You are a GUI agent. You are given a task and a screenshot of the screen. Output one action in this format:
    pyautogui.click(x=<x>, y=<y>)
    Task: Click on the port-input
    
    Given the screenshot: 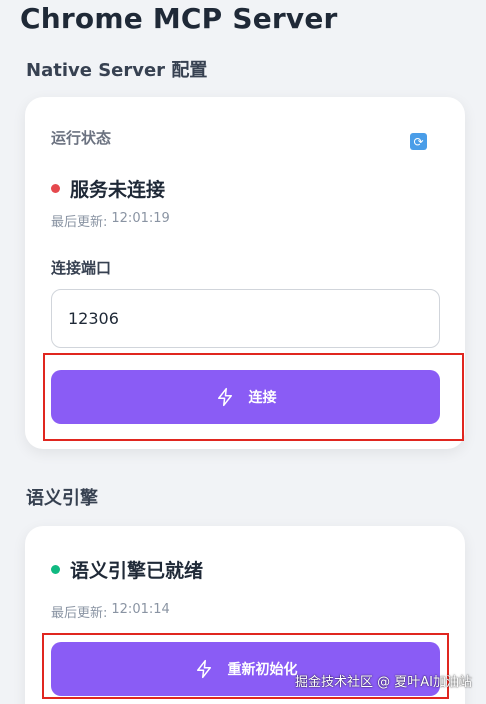 What is the action you would take?
    pyautogui.click(x=245, y=318)
    